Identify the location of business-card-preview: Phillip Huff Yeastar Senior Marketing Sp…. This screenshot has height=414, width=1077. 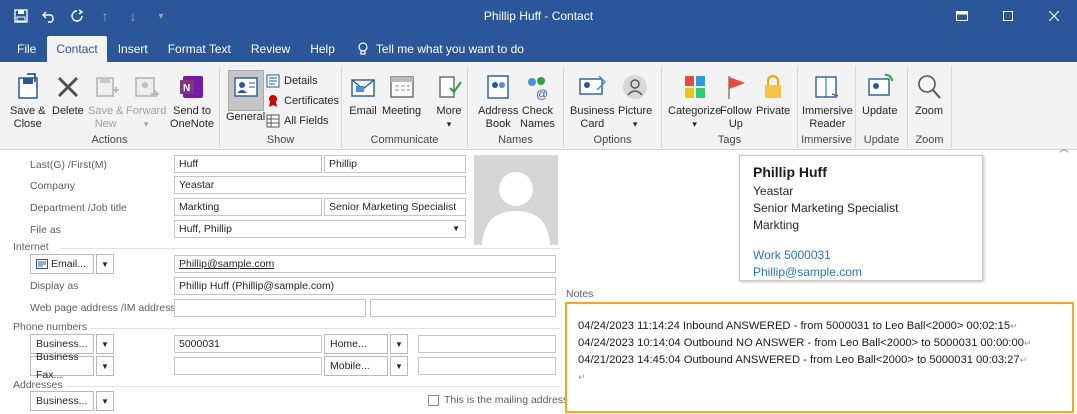
(861, 218).